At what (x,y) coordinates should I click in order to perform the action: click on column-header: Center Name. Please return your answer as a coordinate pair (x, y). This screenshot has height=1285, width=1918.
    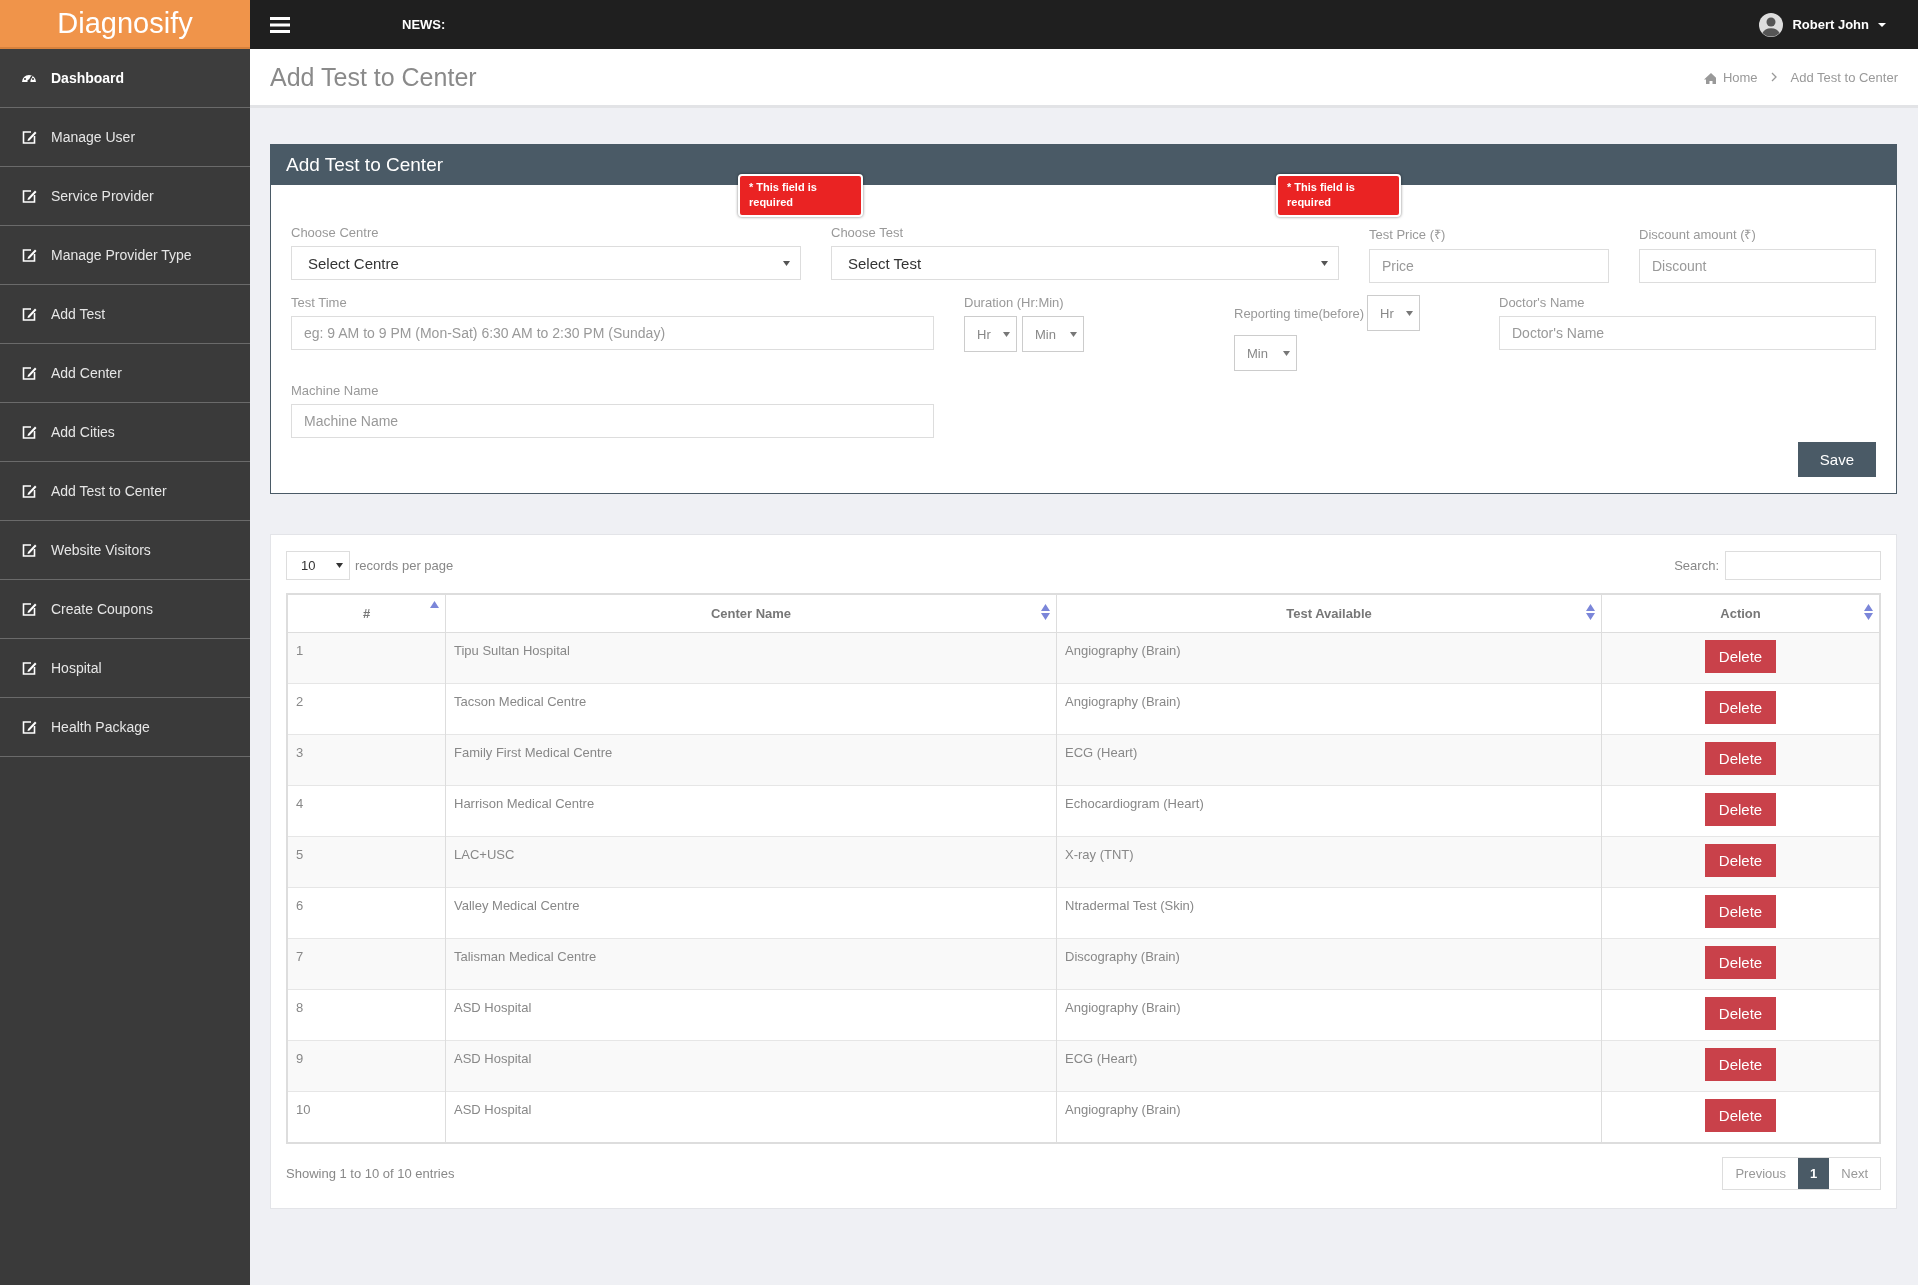
    Looking at the image, I should click on (751, 613).